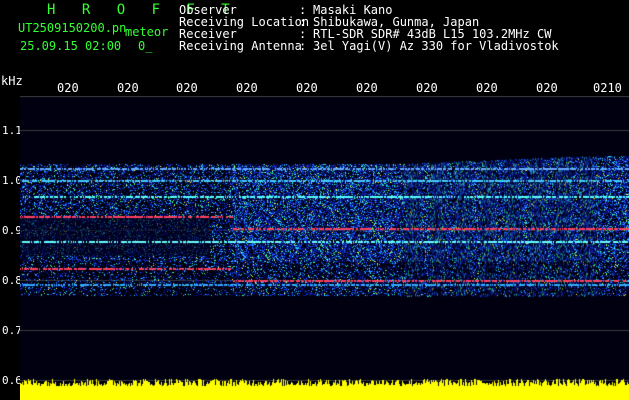 The height and width of the screenshot is (400, 629). What do you see at coordinates (12, 330) in the screenshot?
I see `y-tick-label: 0.7` at bounding box center [12, 330].